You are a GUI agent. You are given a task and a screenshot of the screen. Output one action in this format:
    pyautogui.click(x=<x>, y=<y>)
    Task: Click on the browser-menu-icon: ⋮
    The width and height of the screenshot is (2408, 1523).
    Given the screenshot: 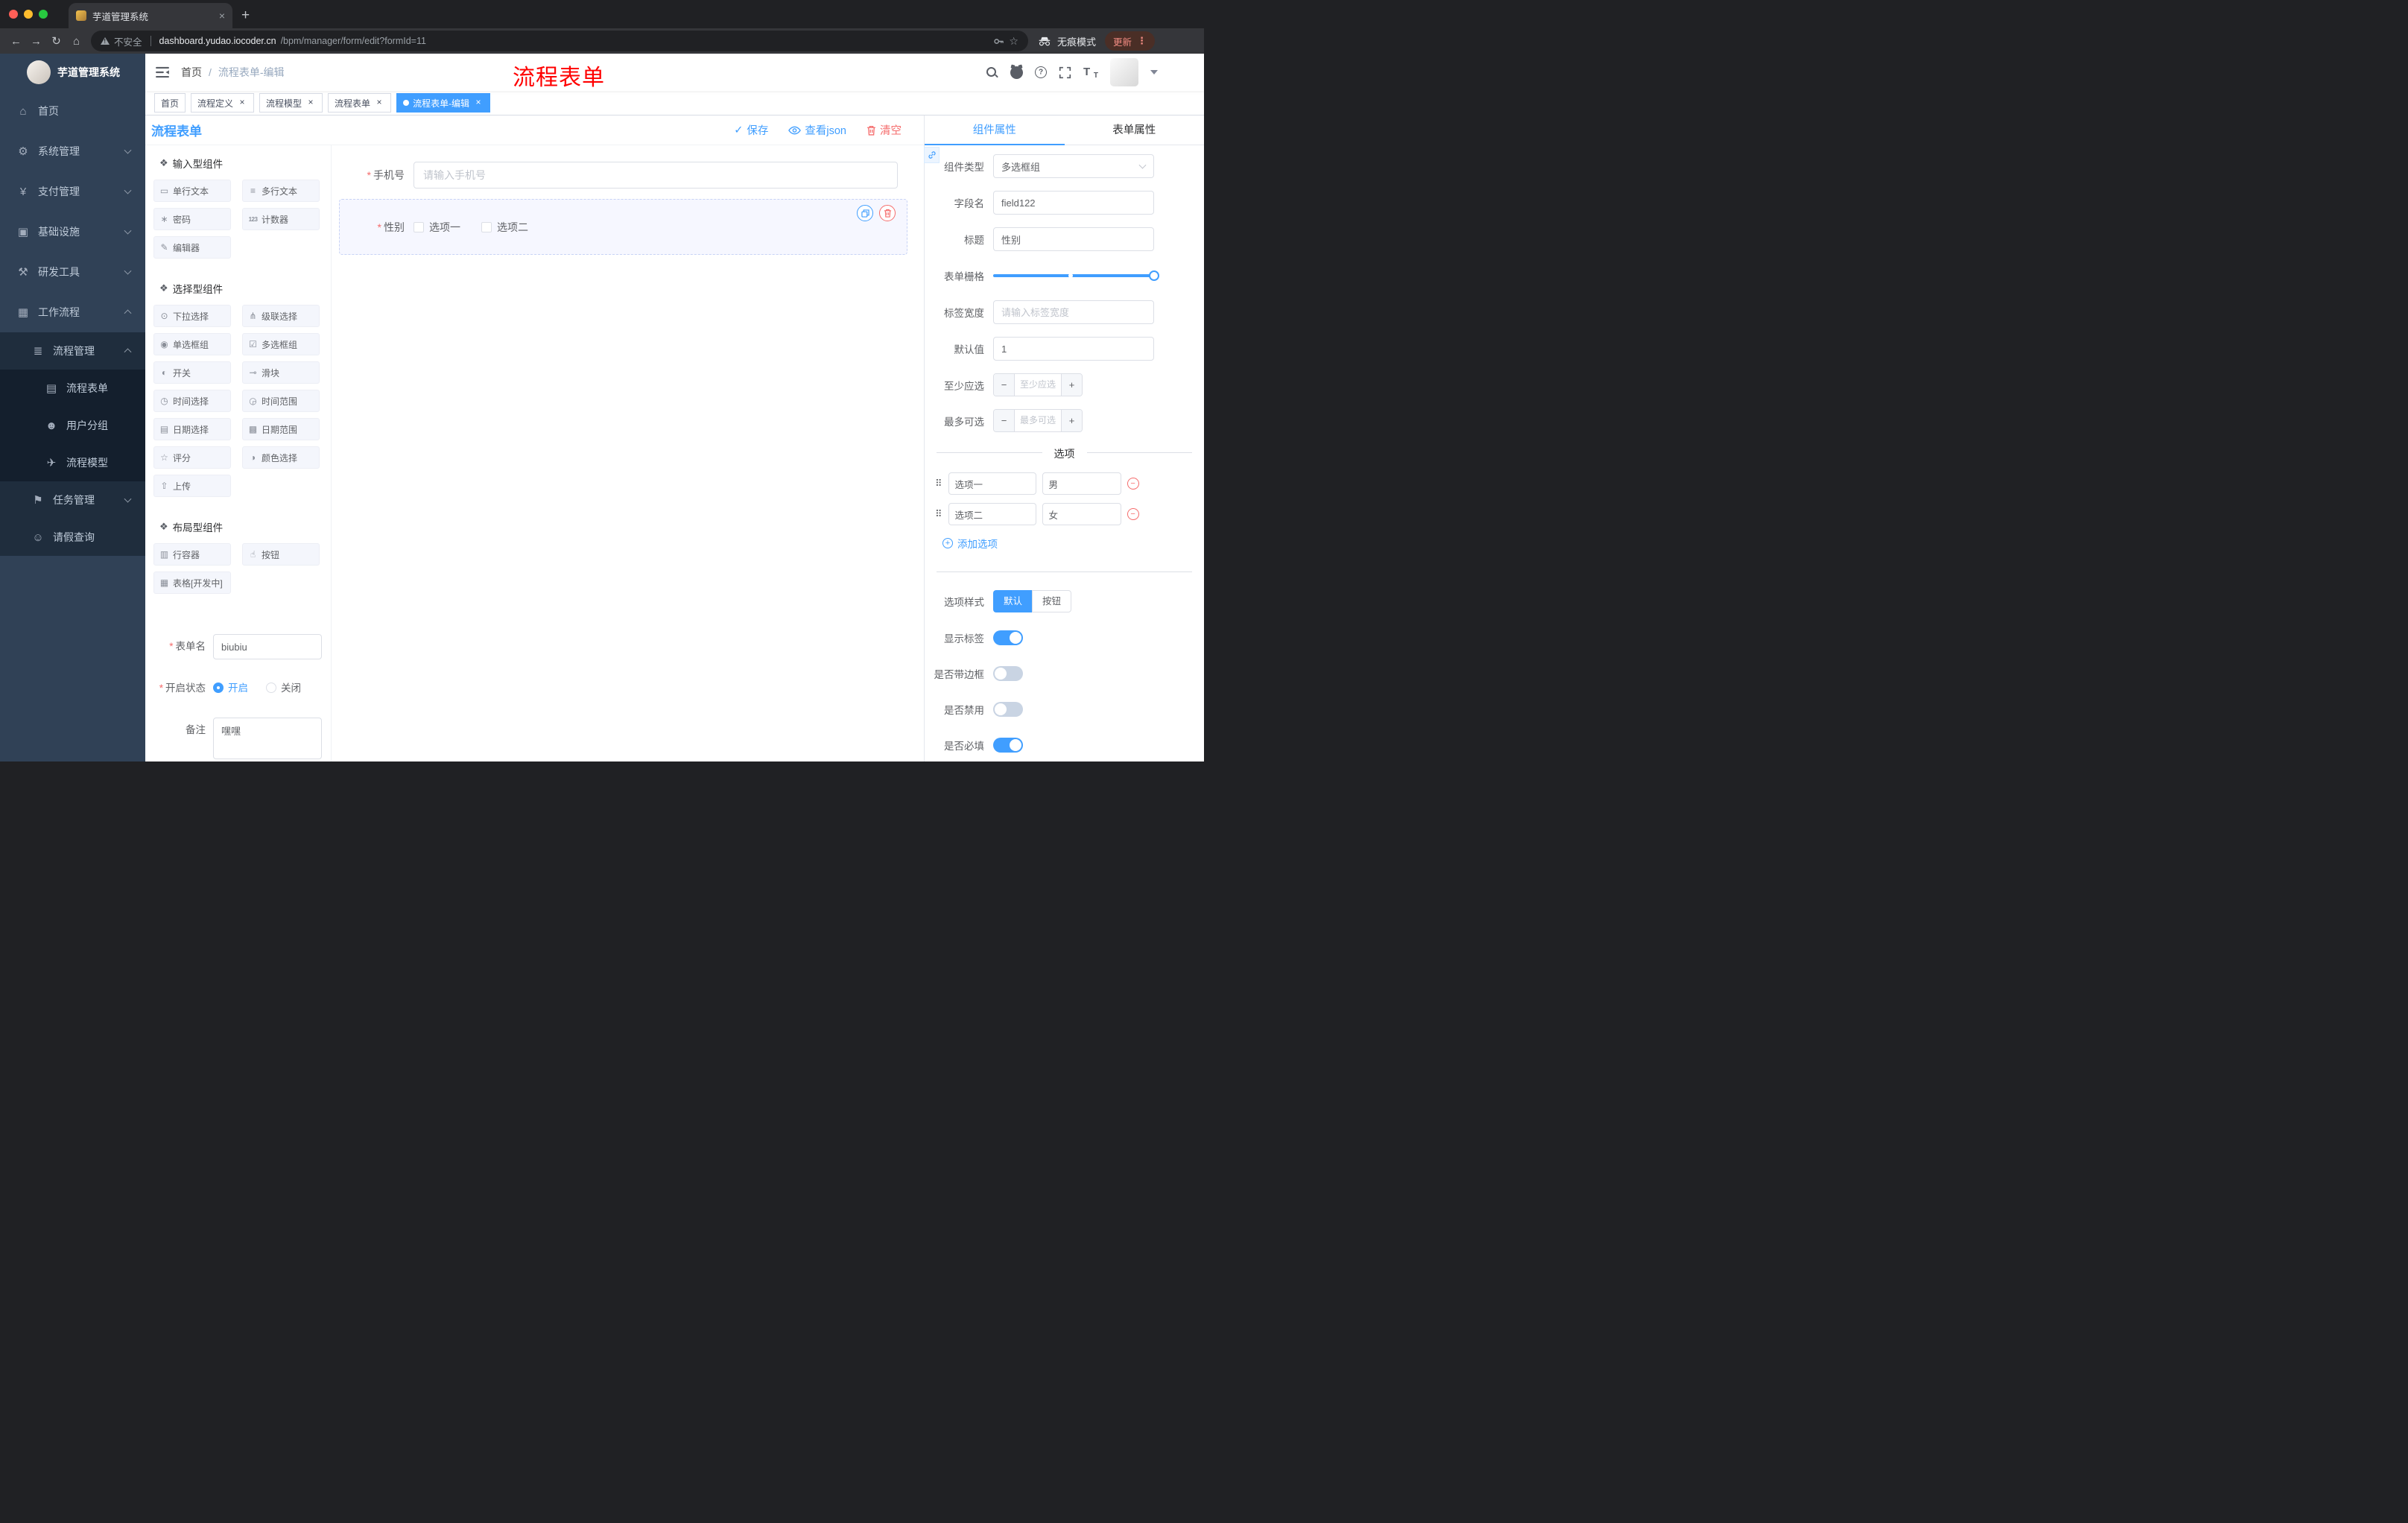 What is the action you would take?
    pyautogui.click(x=1142, y=41)
    